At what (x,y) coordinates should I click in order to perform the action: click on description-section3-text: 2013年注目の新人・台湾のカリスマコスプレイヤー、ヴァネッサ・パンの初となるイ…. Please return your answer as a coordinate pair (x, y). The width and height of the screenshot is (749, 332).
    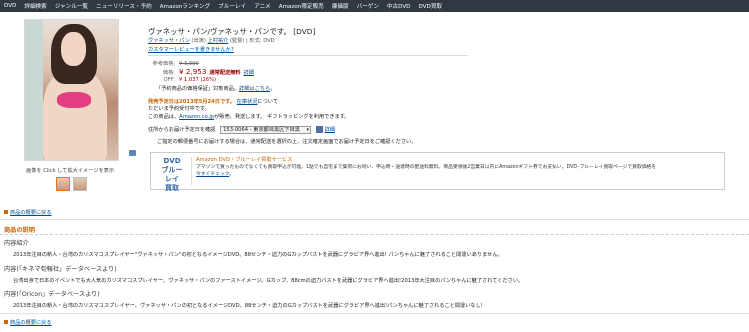
    Looking at the image, I should click on (248, 306).